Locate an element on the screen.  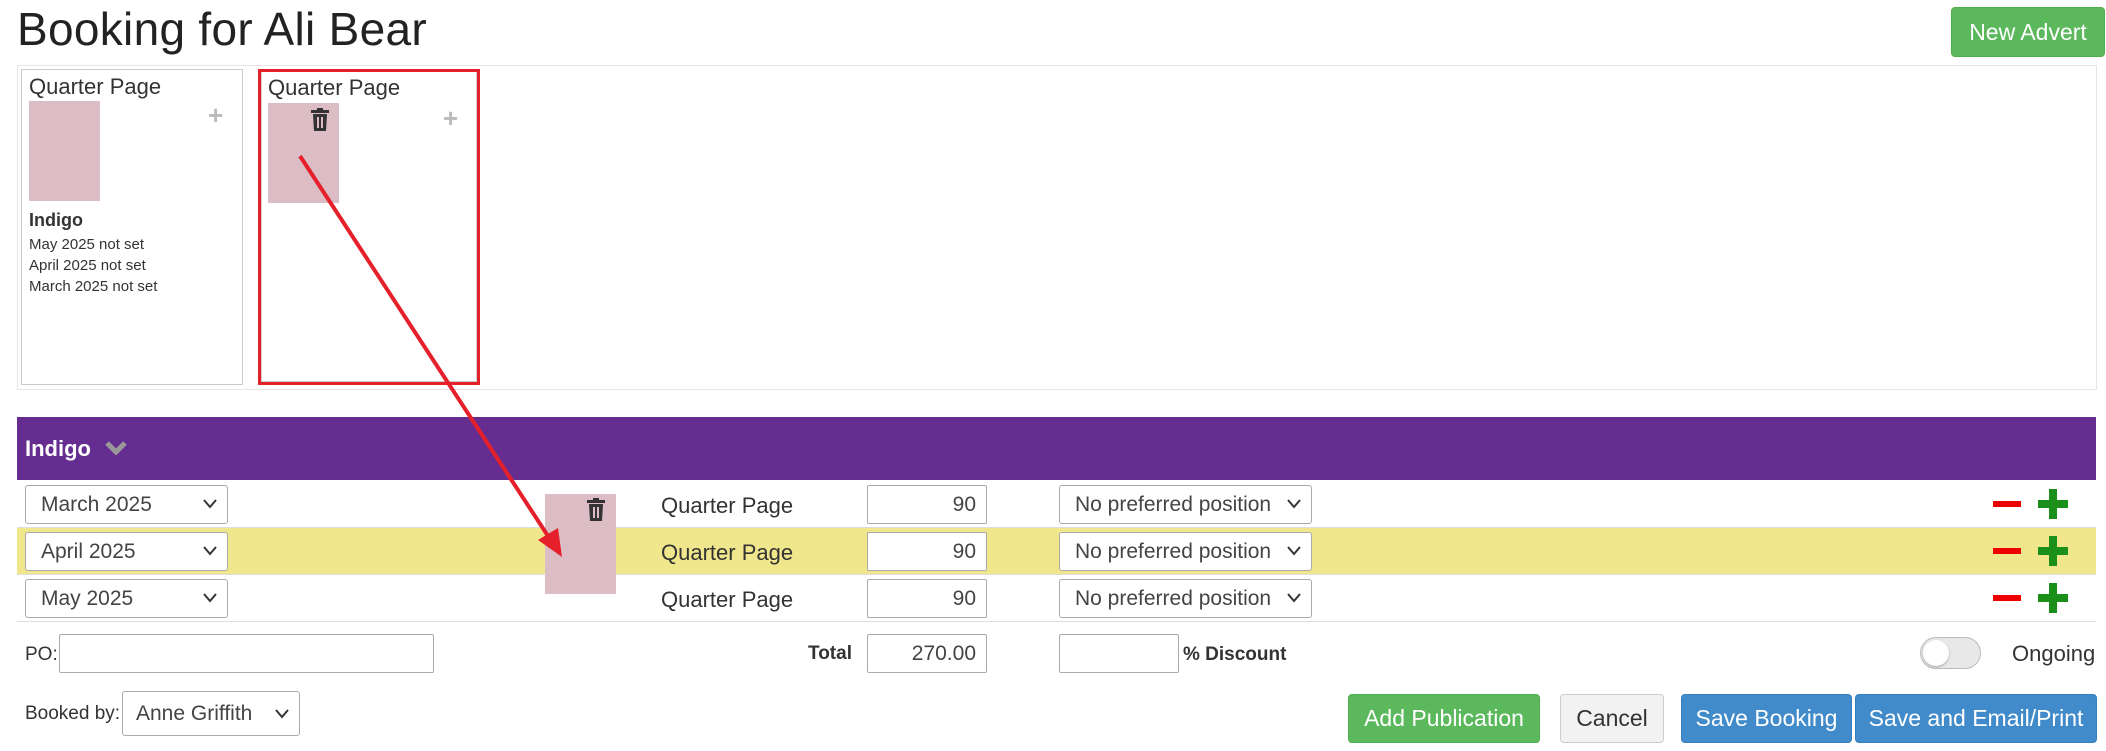
advert-thumbnail is located at coordinates (64, 151).